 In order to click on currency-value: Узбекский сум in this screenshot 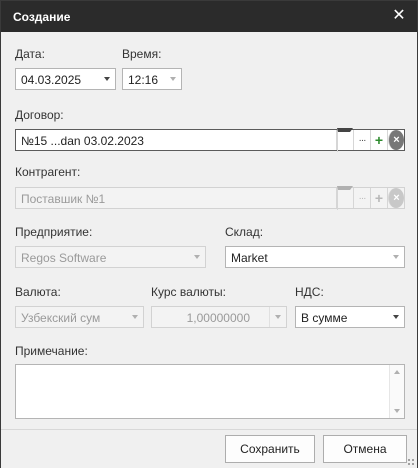, I will do `click(61, 318)`.